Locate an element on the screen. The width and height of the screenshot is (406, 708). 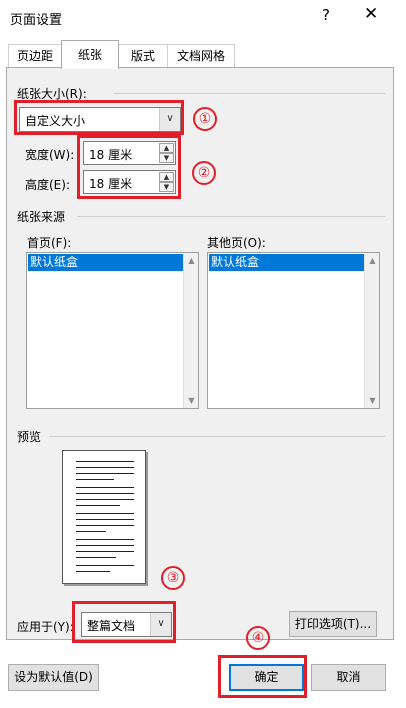
annotation-number-2: ② is located at coordinates (204, 173).